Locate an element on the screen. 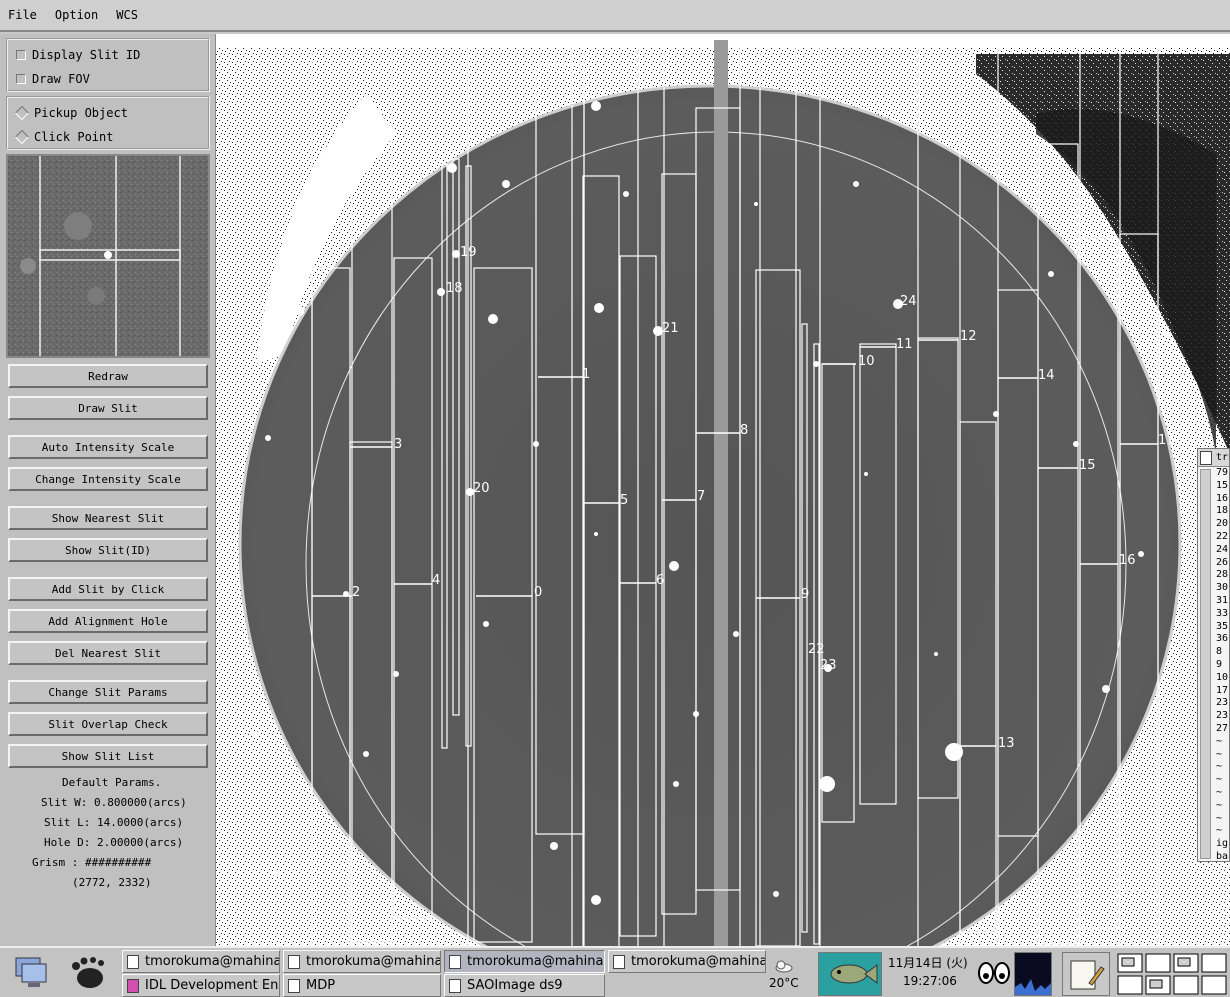 The width and height of the screenshot is (1230, 997). notepad-launcher-icon is located at coordinates (1086, 974).